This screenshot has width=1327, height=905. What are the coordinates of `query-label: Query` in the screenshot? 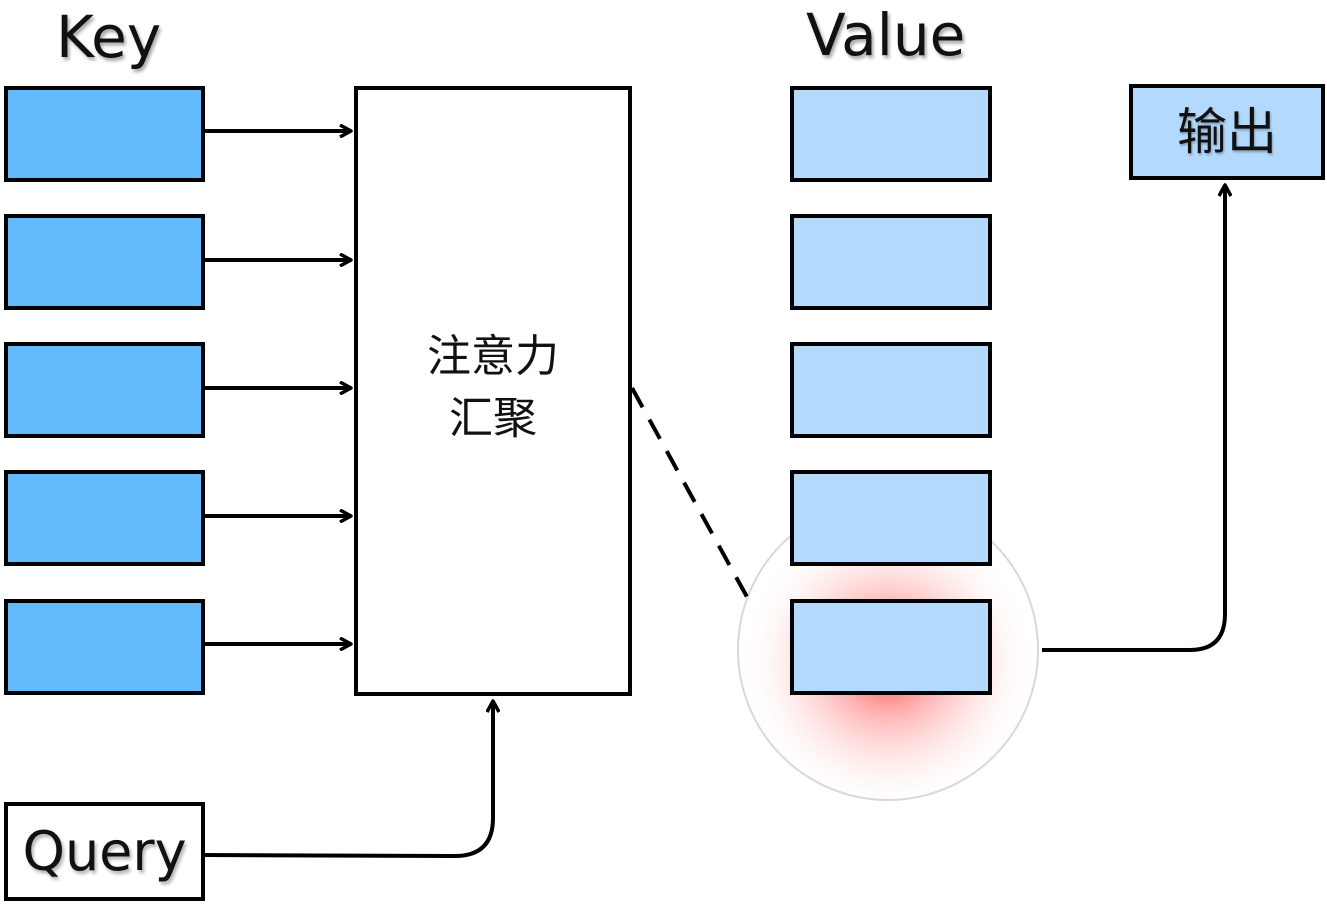 It's located at (104, 851).